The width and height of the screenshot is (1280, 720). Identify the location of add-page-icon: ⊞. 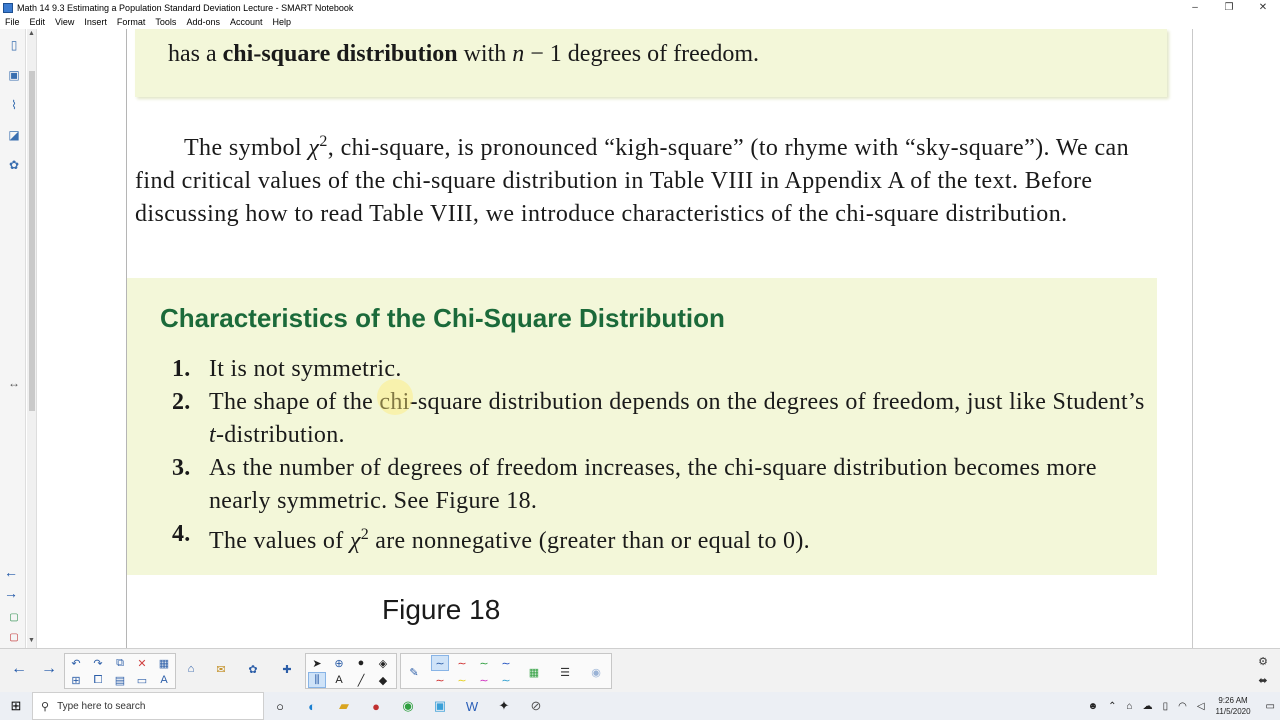
(76, 680).